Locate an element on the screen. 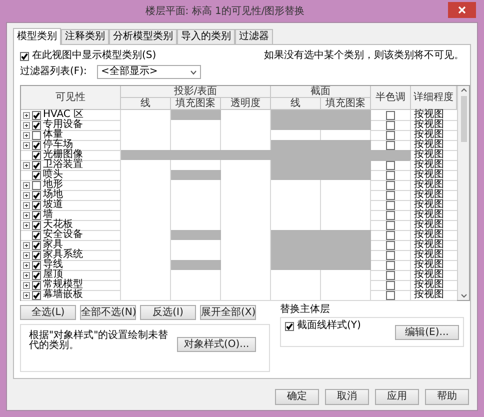 The height and width of the screenshot is (417, 484). category-name: 屋顶 is located at coordinates (53, 275).